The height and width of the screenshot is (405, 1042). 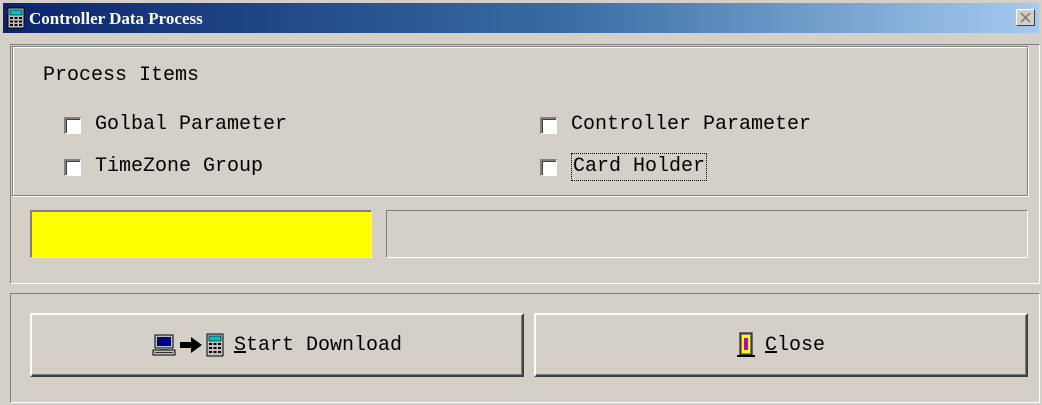 What do you see at coordinates (201, 234) in the screenshot?
I see `progress-indicator` at bounding box center [201, 234].